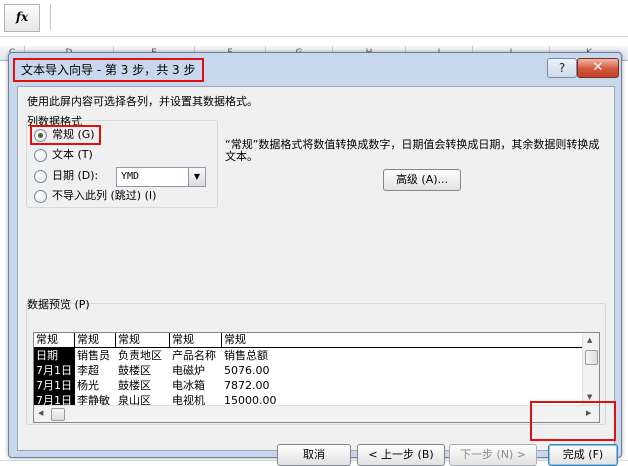 The height and width of the screenshot is (466, 628). What do you see at coordinates (282, 385) in the screenshot?
I see `preview-cell: 7872.00` at bounding box center [282, 385].